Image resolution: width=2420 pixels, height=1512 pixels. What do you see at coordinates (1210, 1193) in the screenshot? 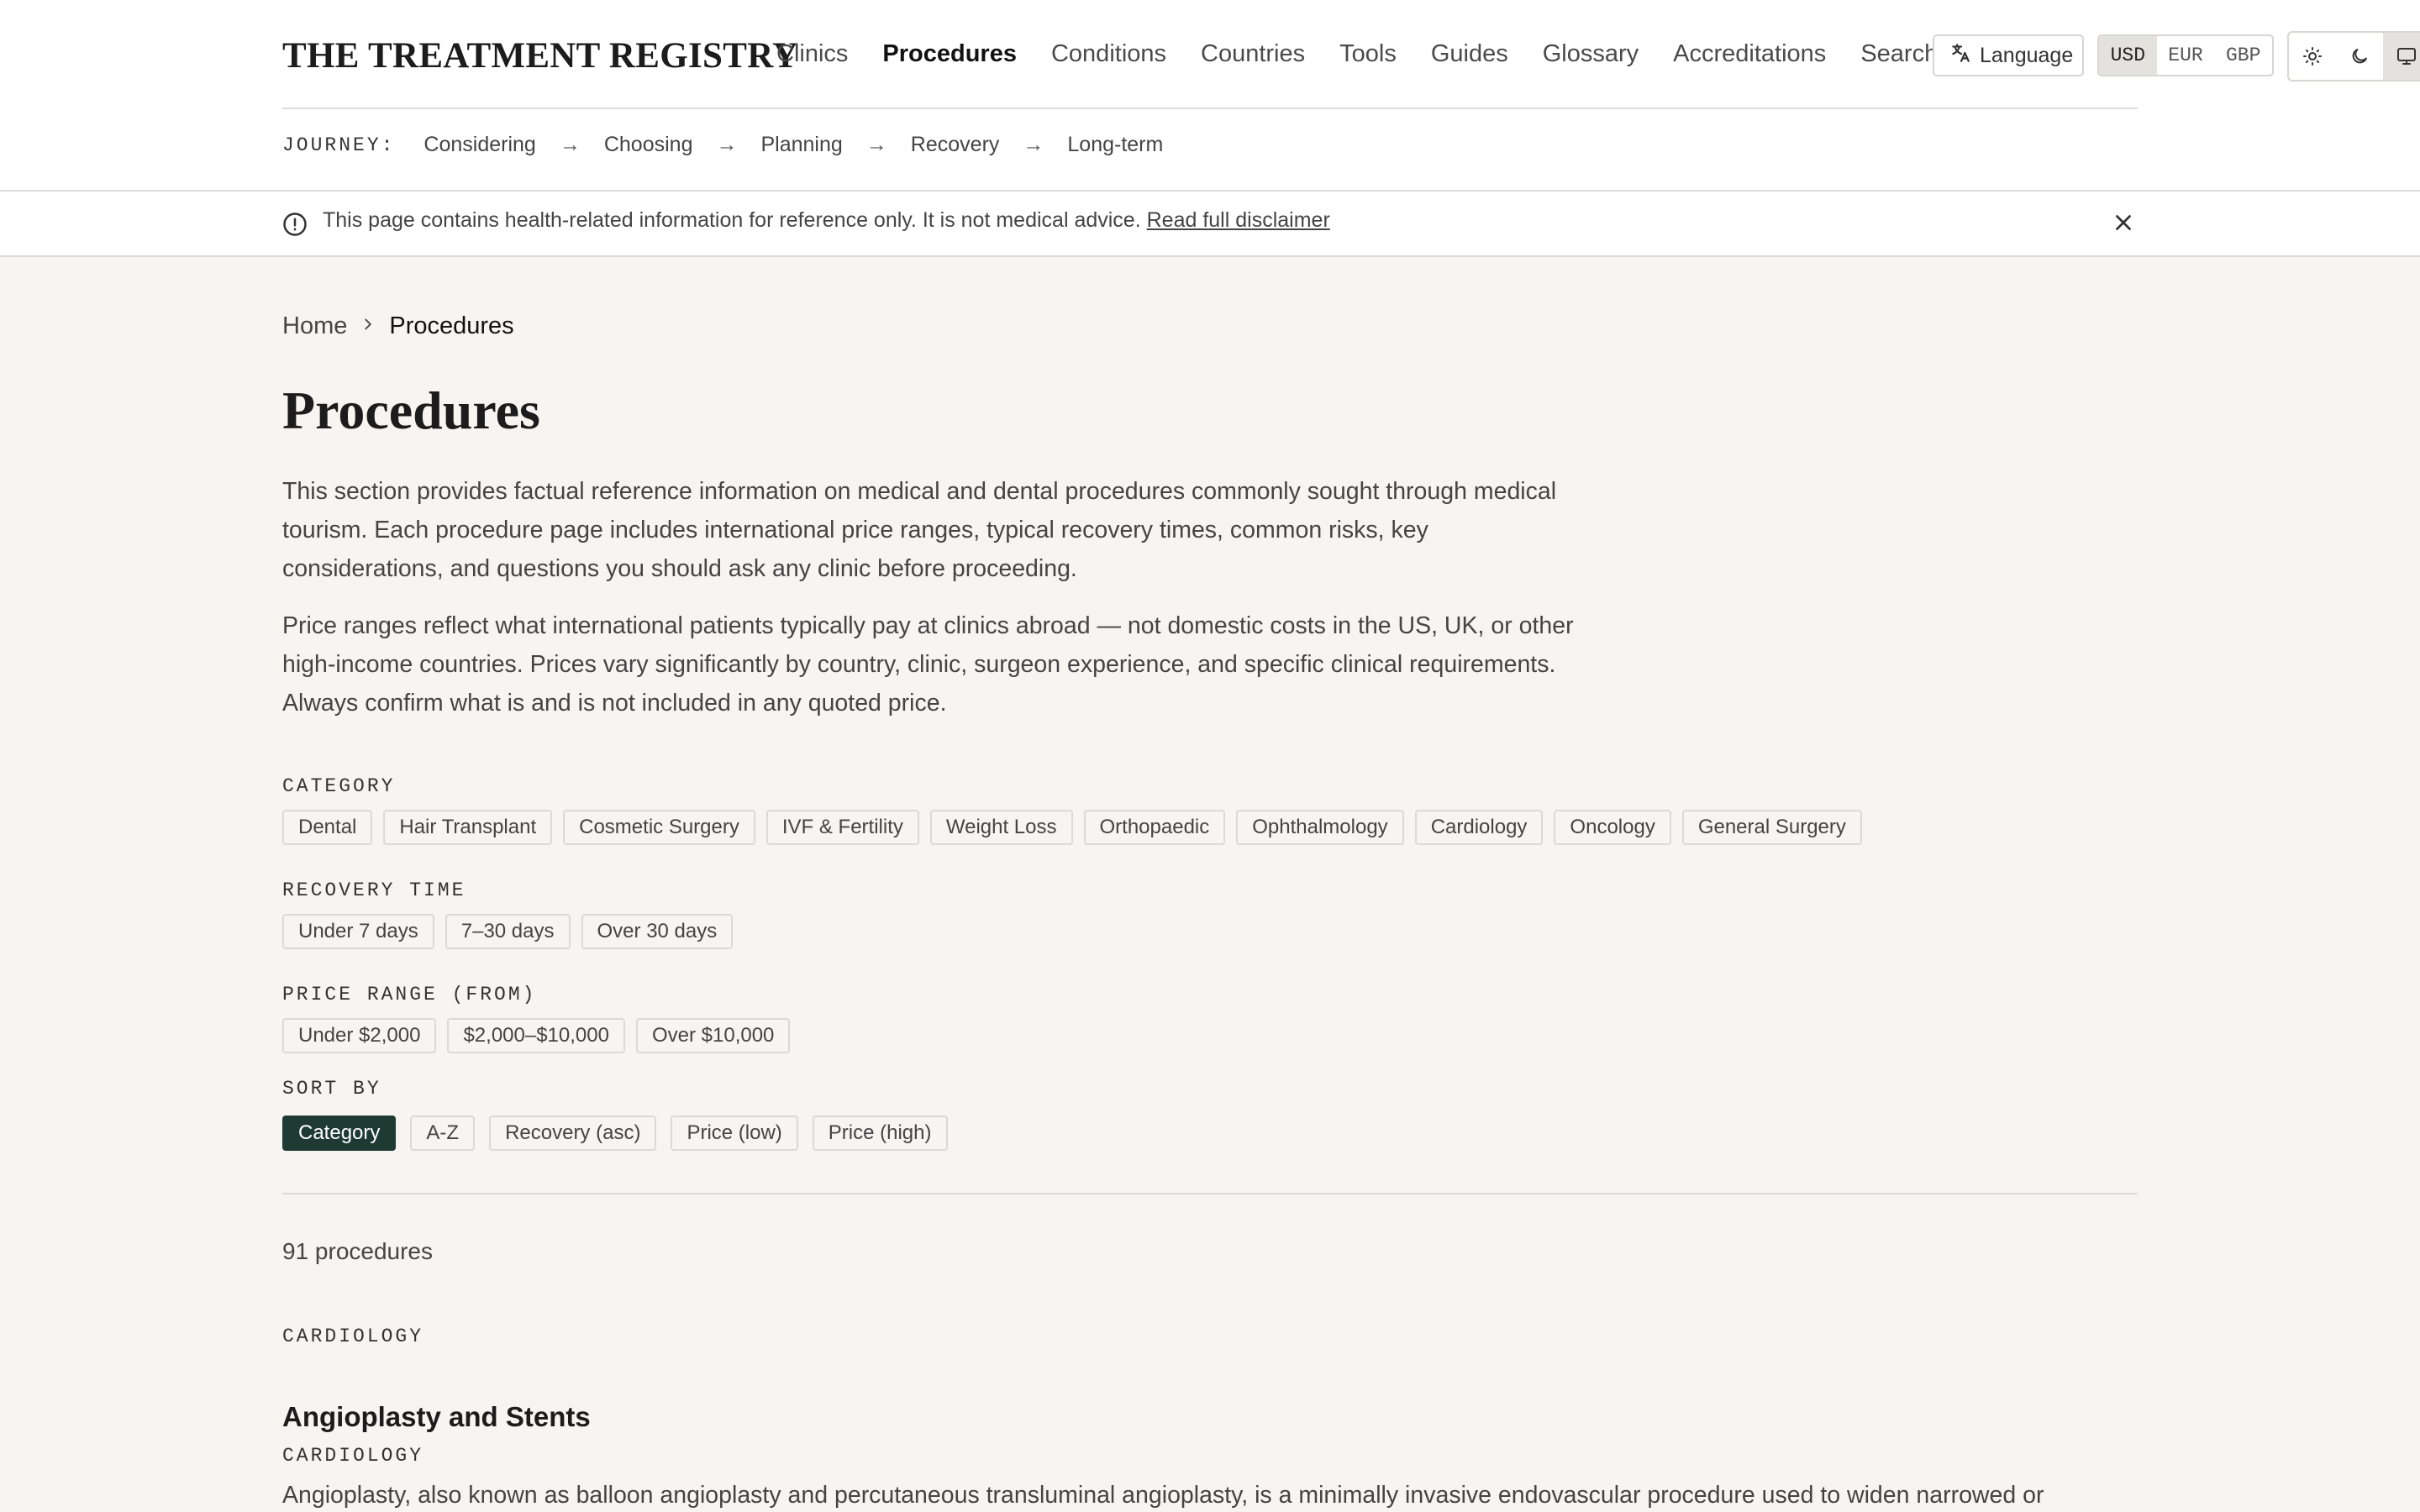
I see `results-divider` at bounding box center [1210, 1193].